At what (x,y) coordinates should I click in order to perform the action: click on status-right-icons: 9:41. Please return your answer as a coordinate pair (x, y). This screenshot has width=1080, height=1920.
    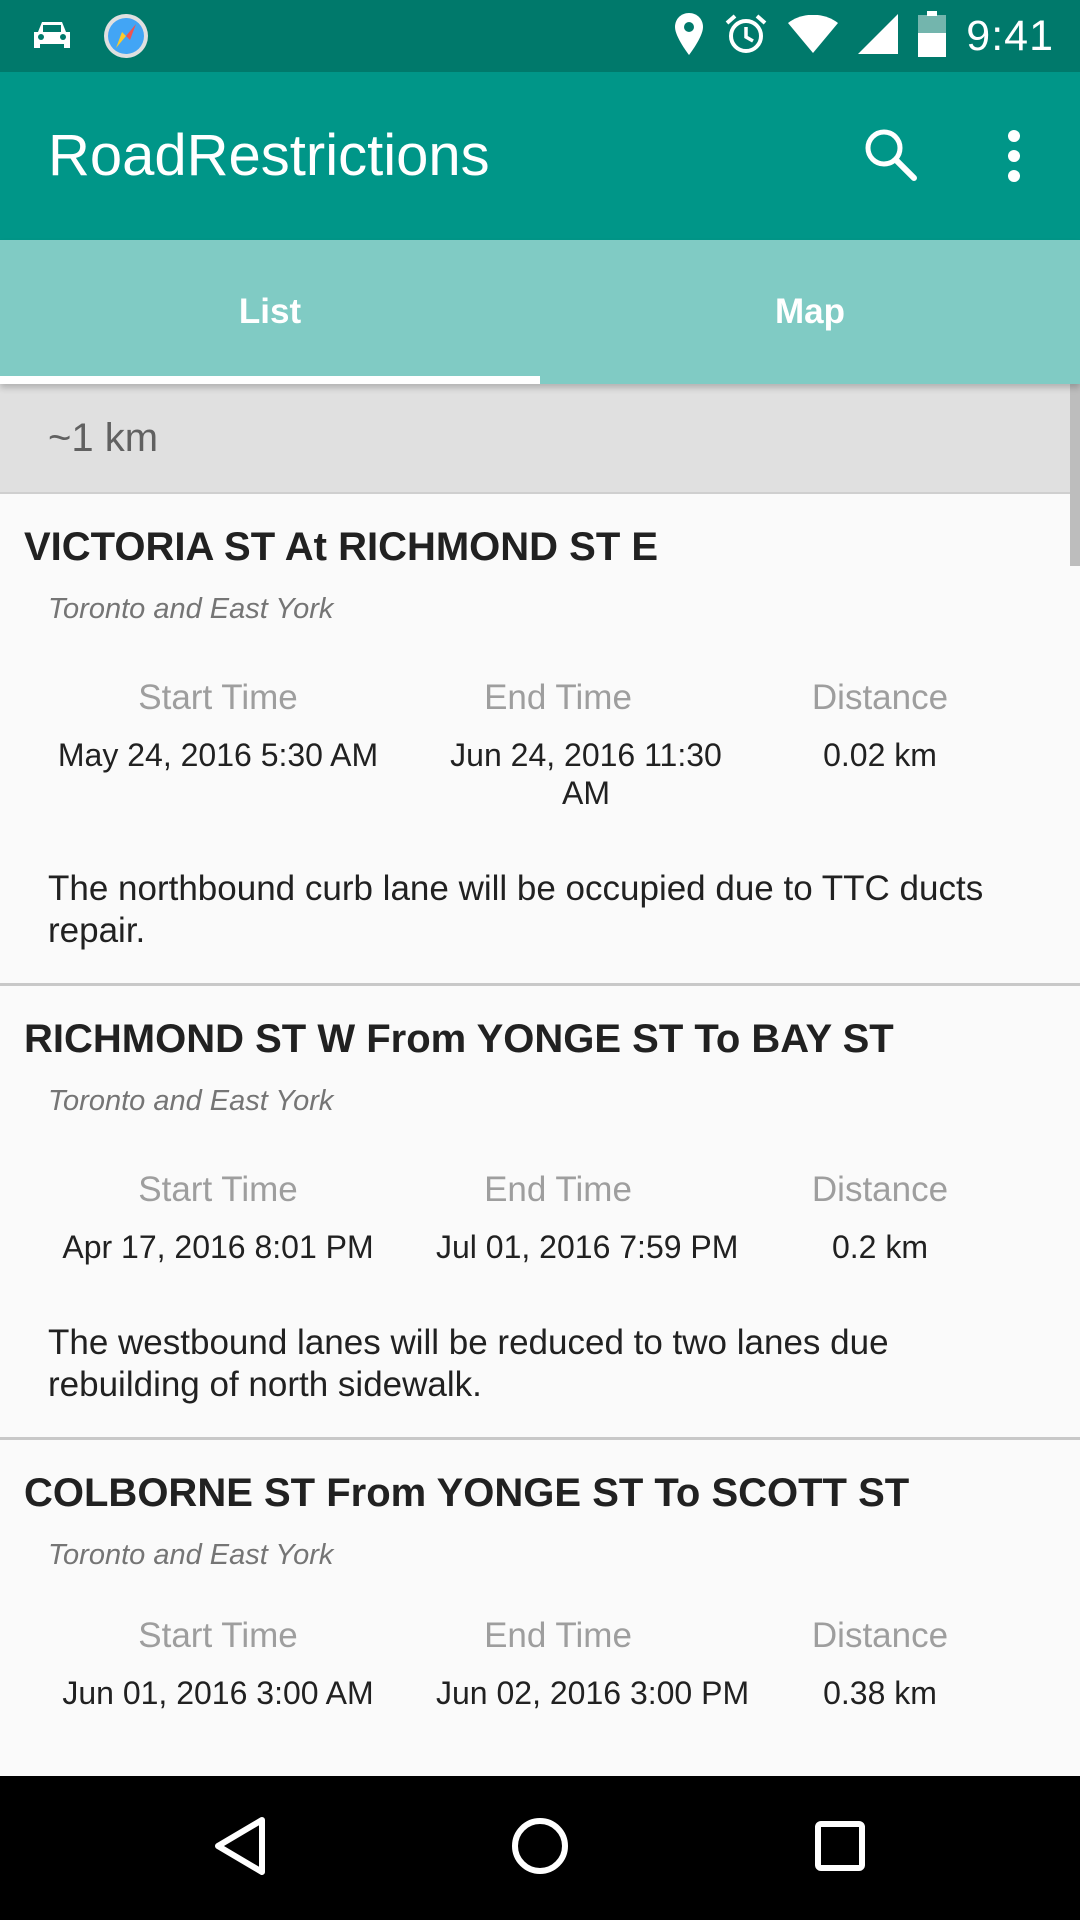
    Looking at the image, I should click on (864, 36).